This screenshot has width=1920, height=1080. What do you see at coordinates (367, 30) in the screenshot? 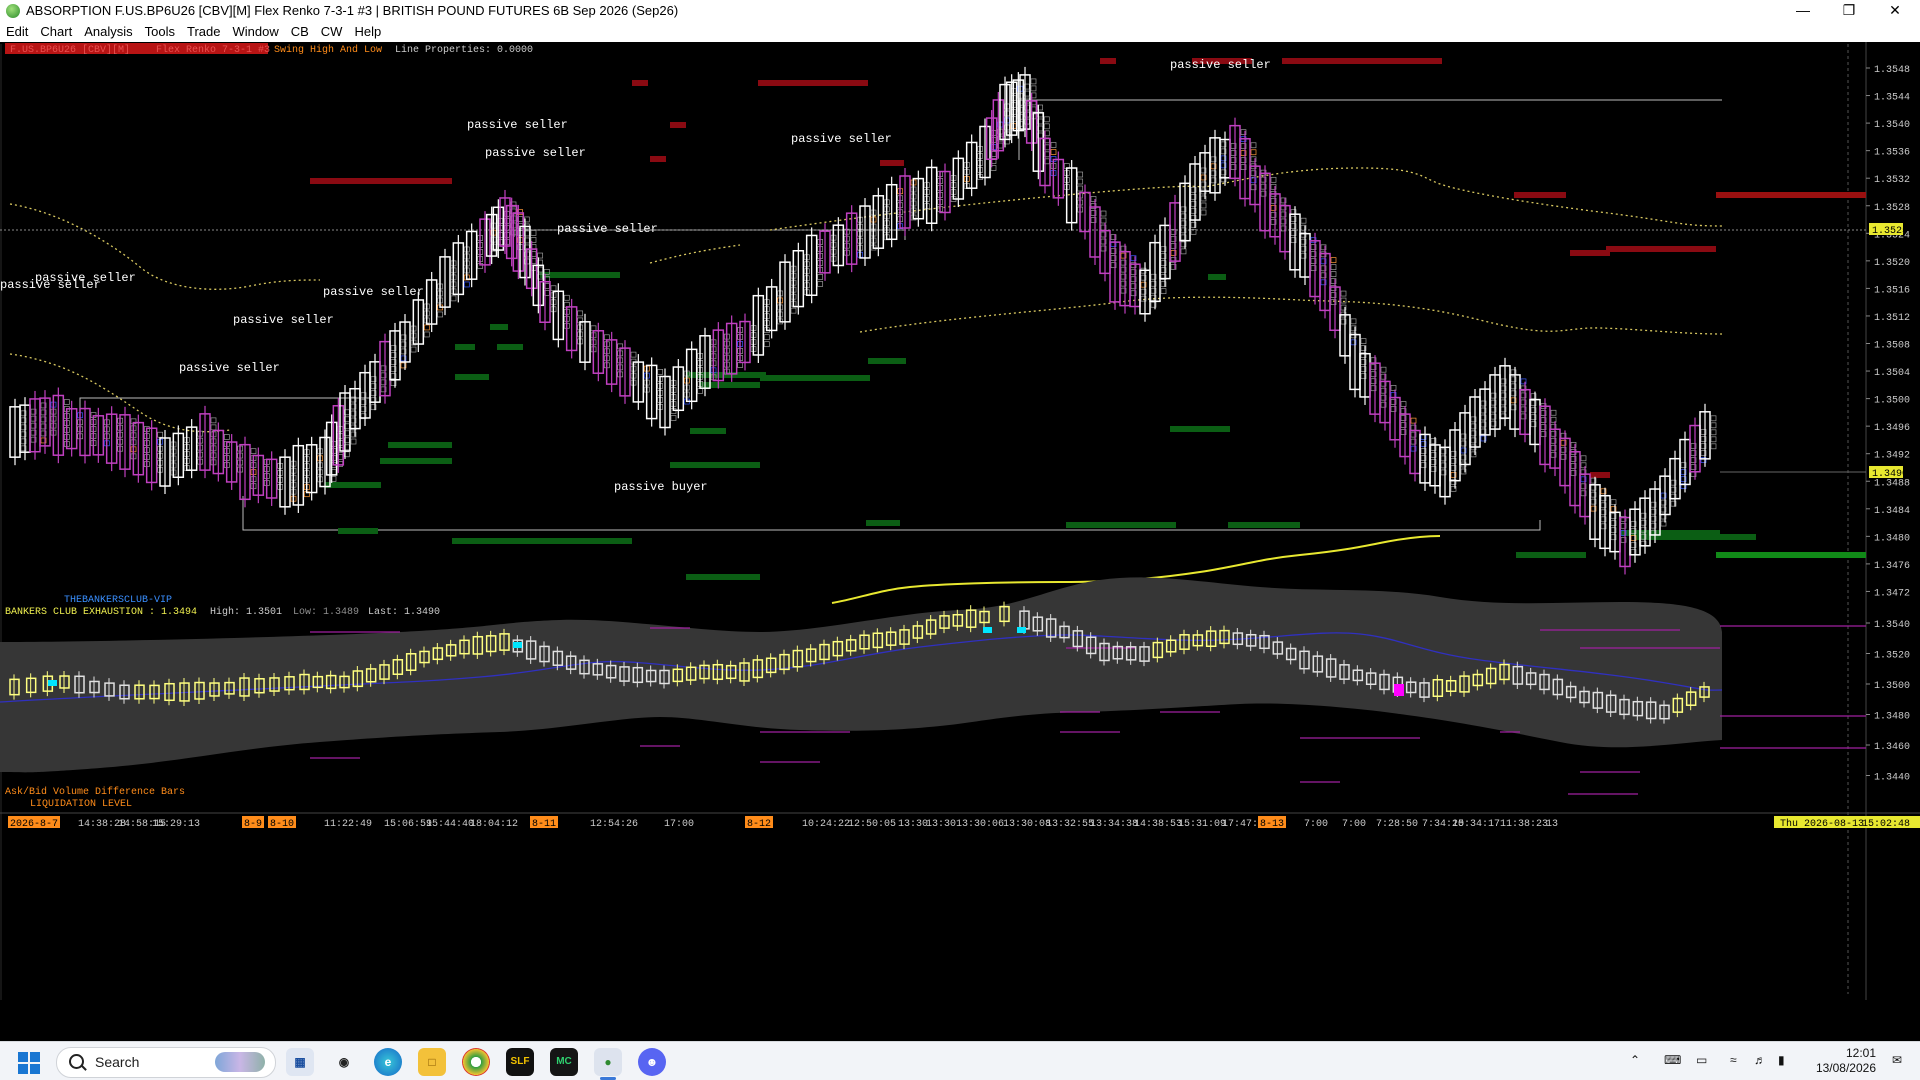
I see `menu-help: Help` at bounding box center [367, 30].